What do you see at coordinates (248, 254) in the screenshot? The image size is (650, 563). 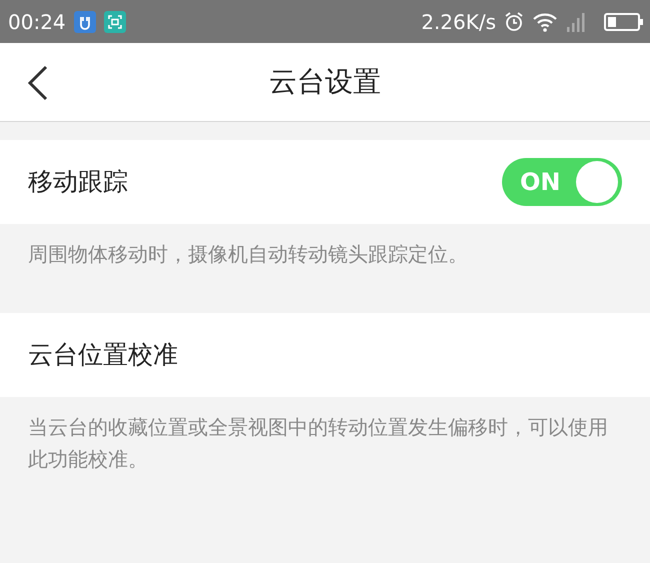 I see `setting-description: 周围物体移动时，摄像机自动转动镜头跟踪定位。` at bounding box center [248, 254].